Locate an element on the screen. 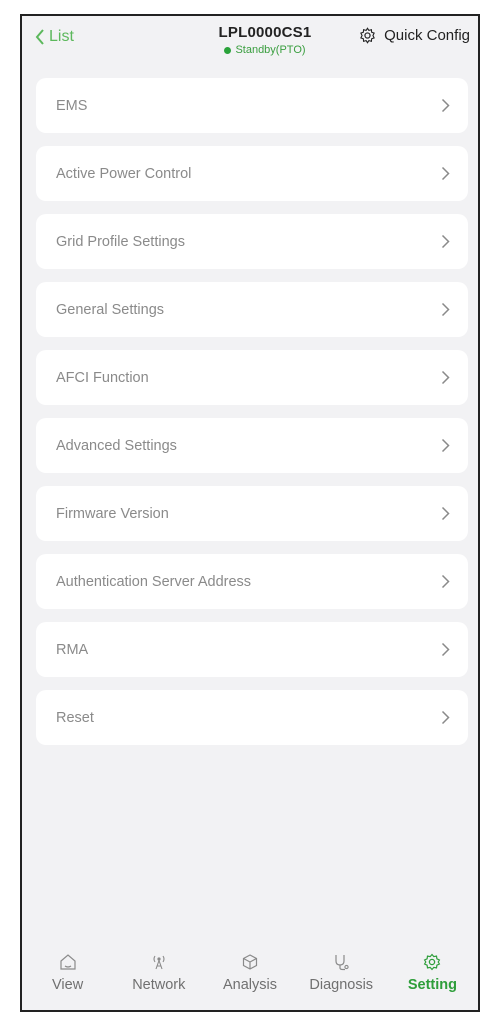 The width and height of the screenshot is (483, 1016). menu-item-label: Advanced Settings is located at coordinates (116, 445).